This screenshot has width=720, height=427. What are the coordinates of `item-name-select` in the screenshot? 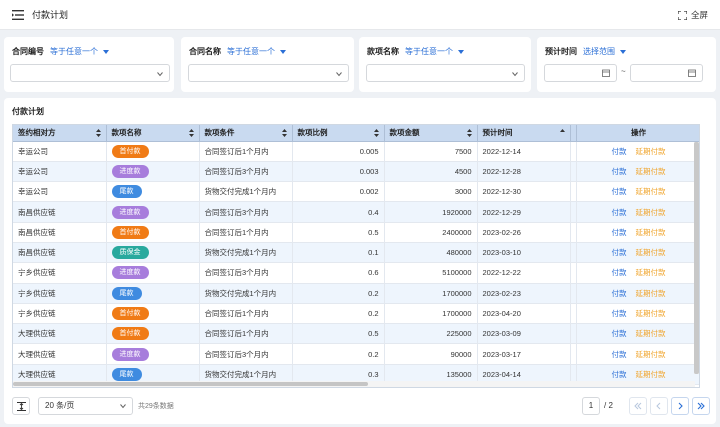 It's located at (445, 73).